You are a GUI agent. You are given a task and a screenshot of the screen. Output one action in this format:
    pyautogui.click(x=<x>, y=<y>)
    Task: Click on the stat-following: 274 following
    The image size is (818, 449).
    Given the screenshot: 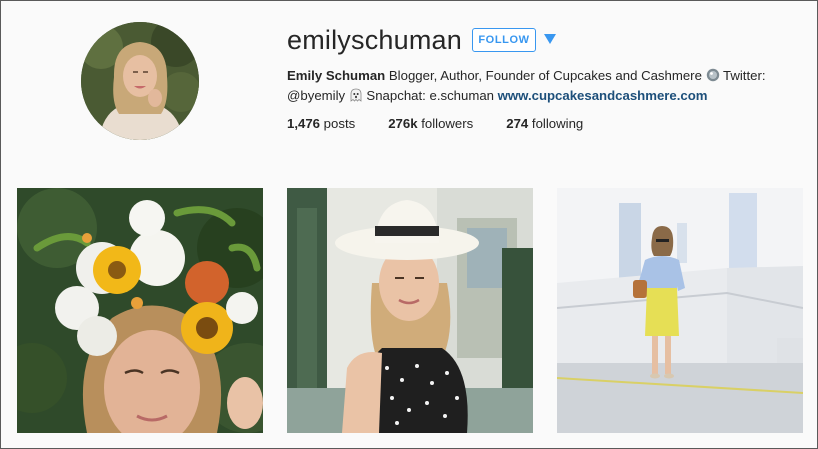 What is the action you would take?
    pyautogui.click(x=544, y=123)
    